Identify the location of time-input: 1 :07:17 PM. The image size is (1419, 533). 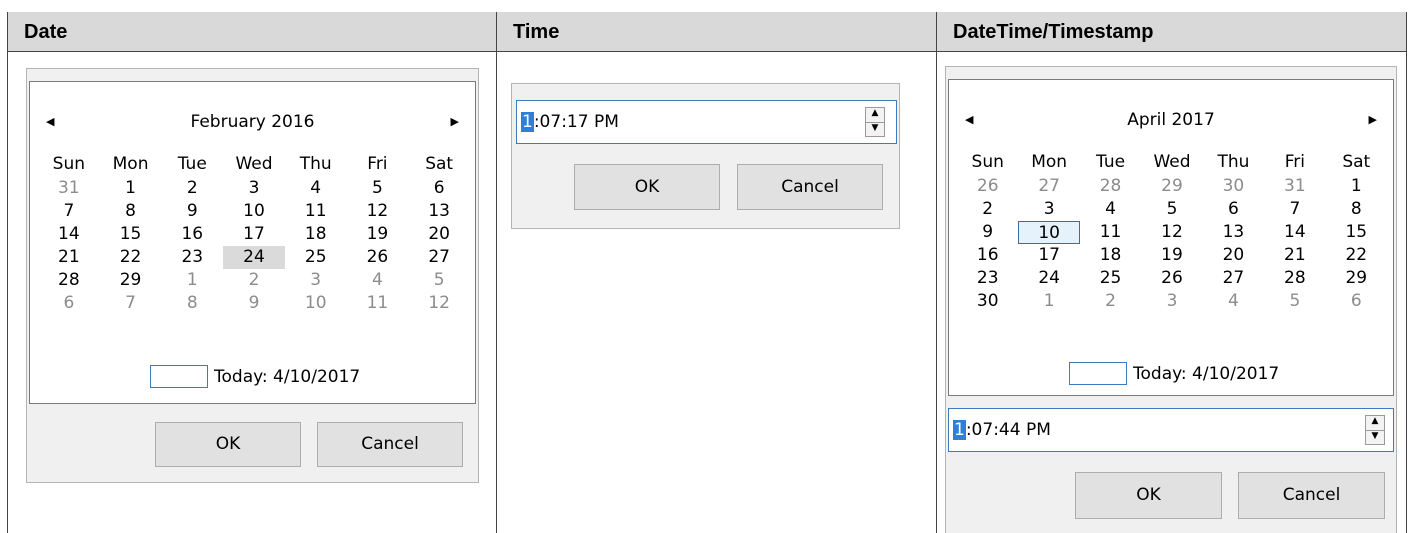
(706, 122).